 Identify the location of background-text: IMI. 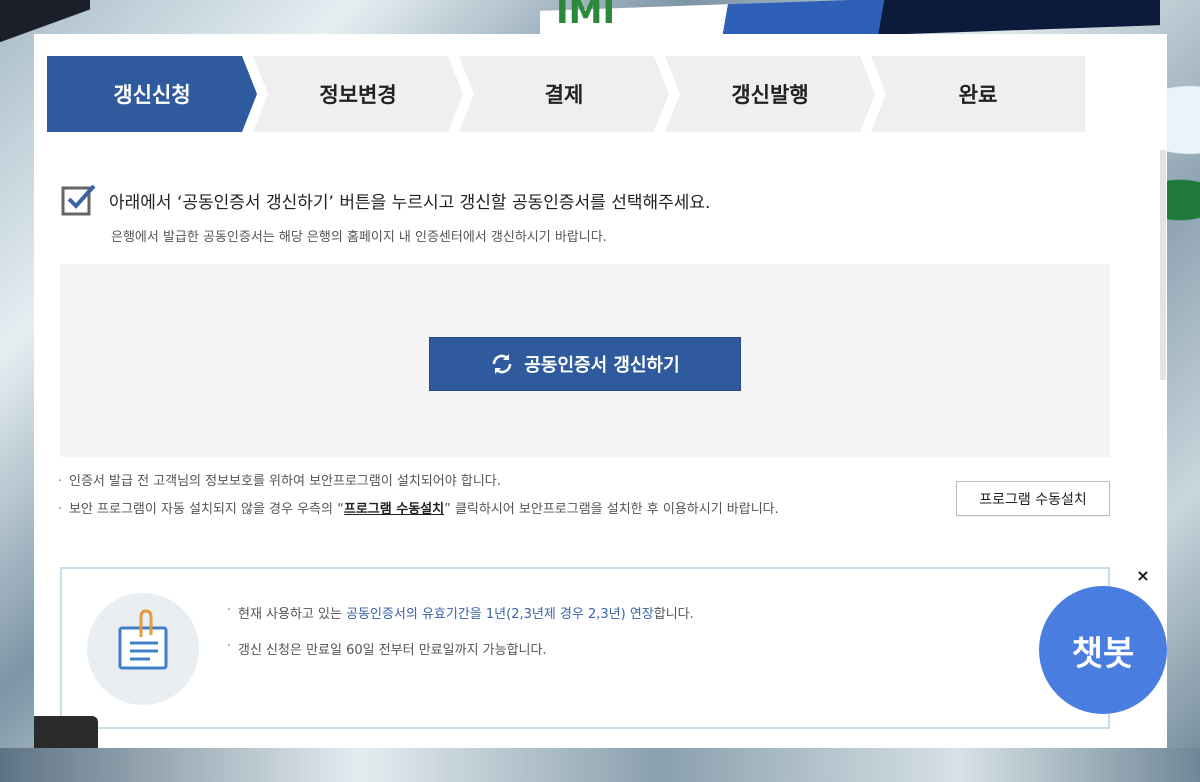
(586, 16).